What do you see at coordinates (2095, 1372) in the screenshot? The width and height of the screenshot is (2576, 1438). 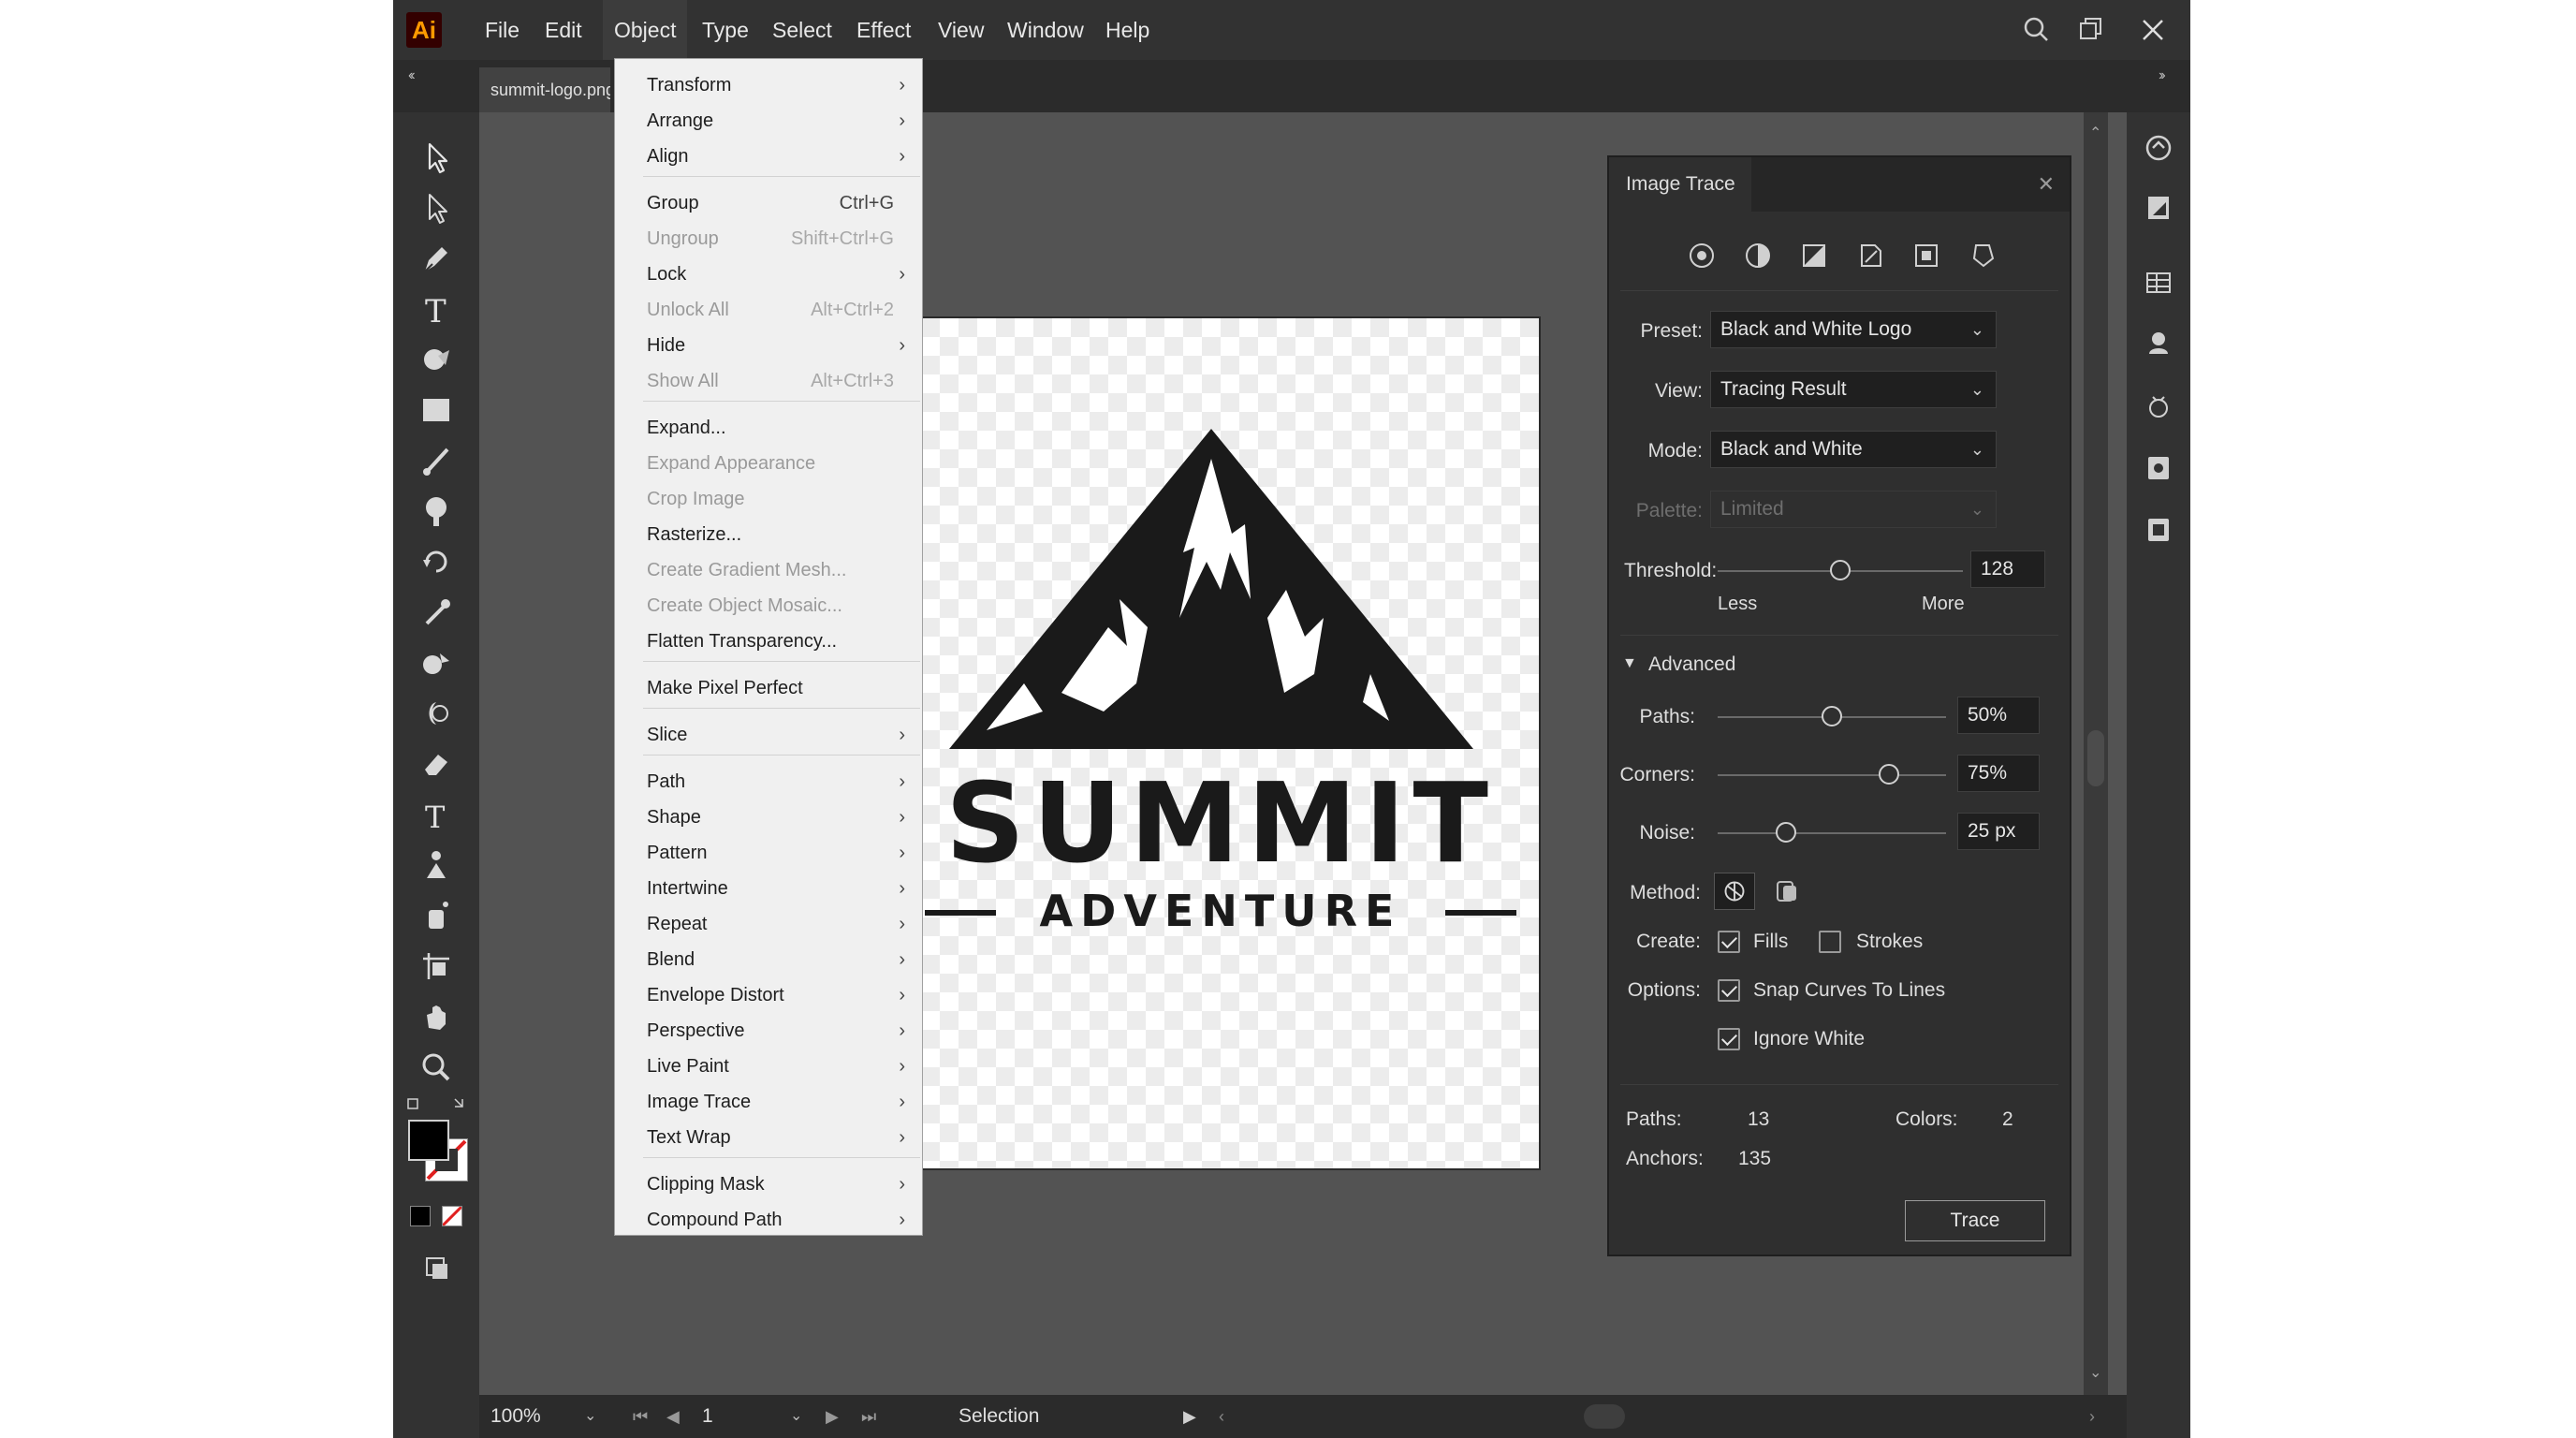 I see `scroll-down-icon: ⌄` at bounding box center [2095, 1372].